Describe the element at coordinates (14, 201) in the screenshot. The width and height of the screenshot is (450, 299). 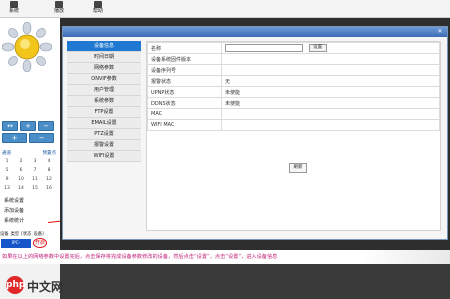
I see `menu-item-system-settings: 系统设置` at that location.